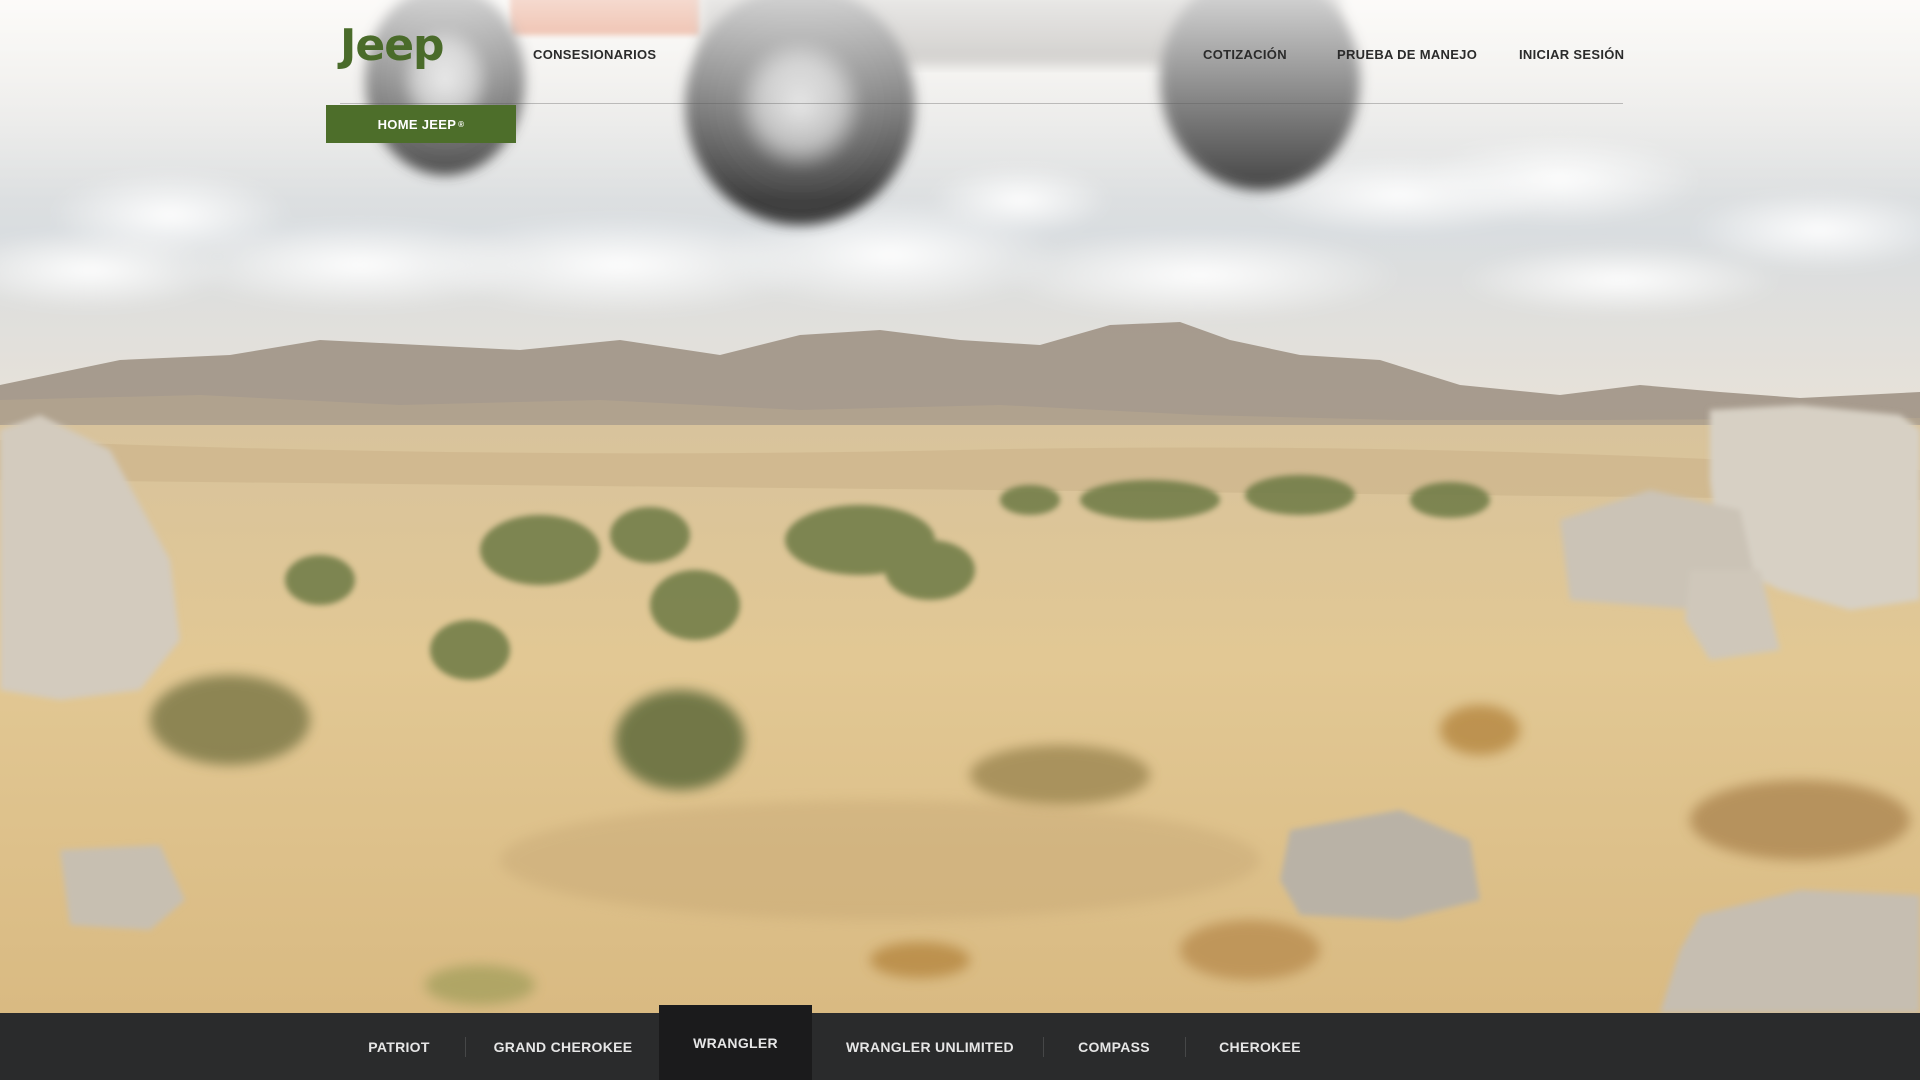  I want to click on home-jeep-tab: HOME JEEP ®, so click(421, 124).